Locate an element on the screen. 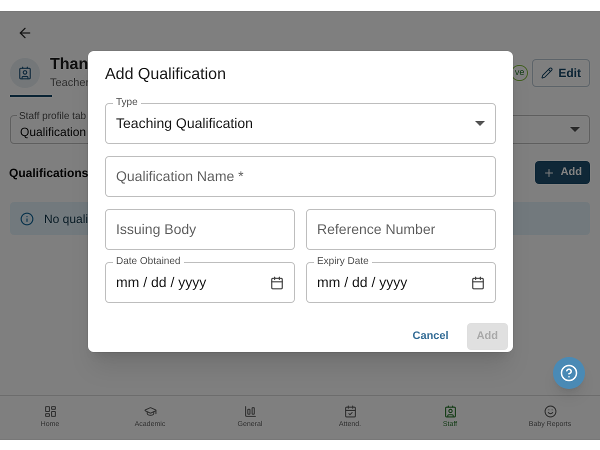 The width and height of the screenshot is (600, 450). input-field: Qualification Name * is located at coordinates (300, 176).